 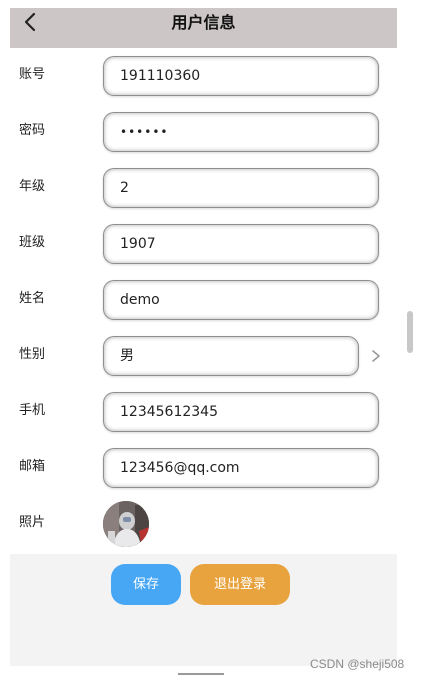 I want to click on phone-row: 手机 12345612345, so click(x=203, y=412).